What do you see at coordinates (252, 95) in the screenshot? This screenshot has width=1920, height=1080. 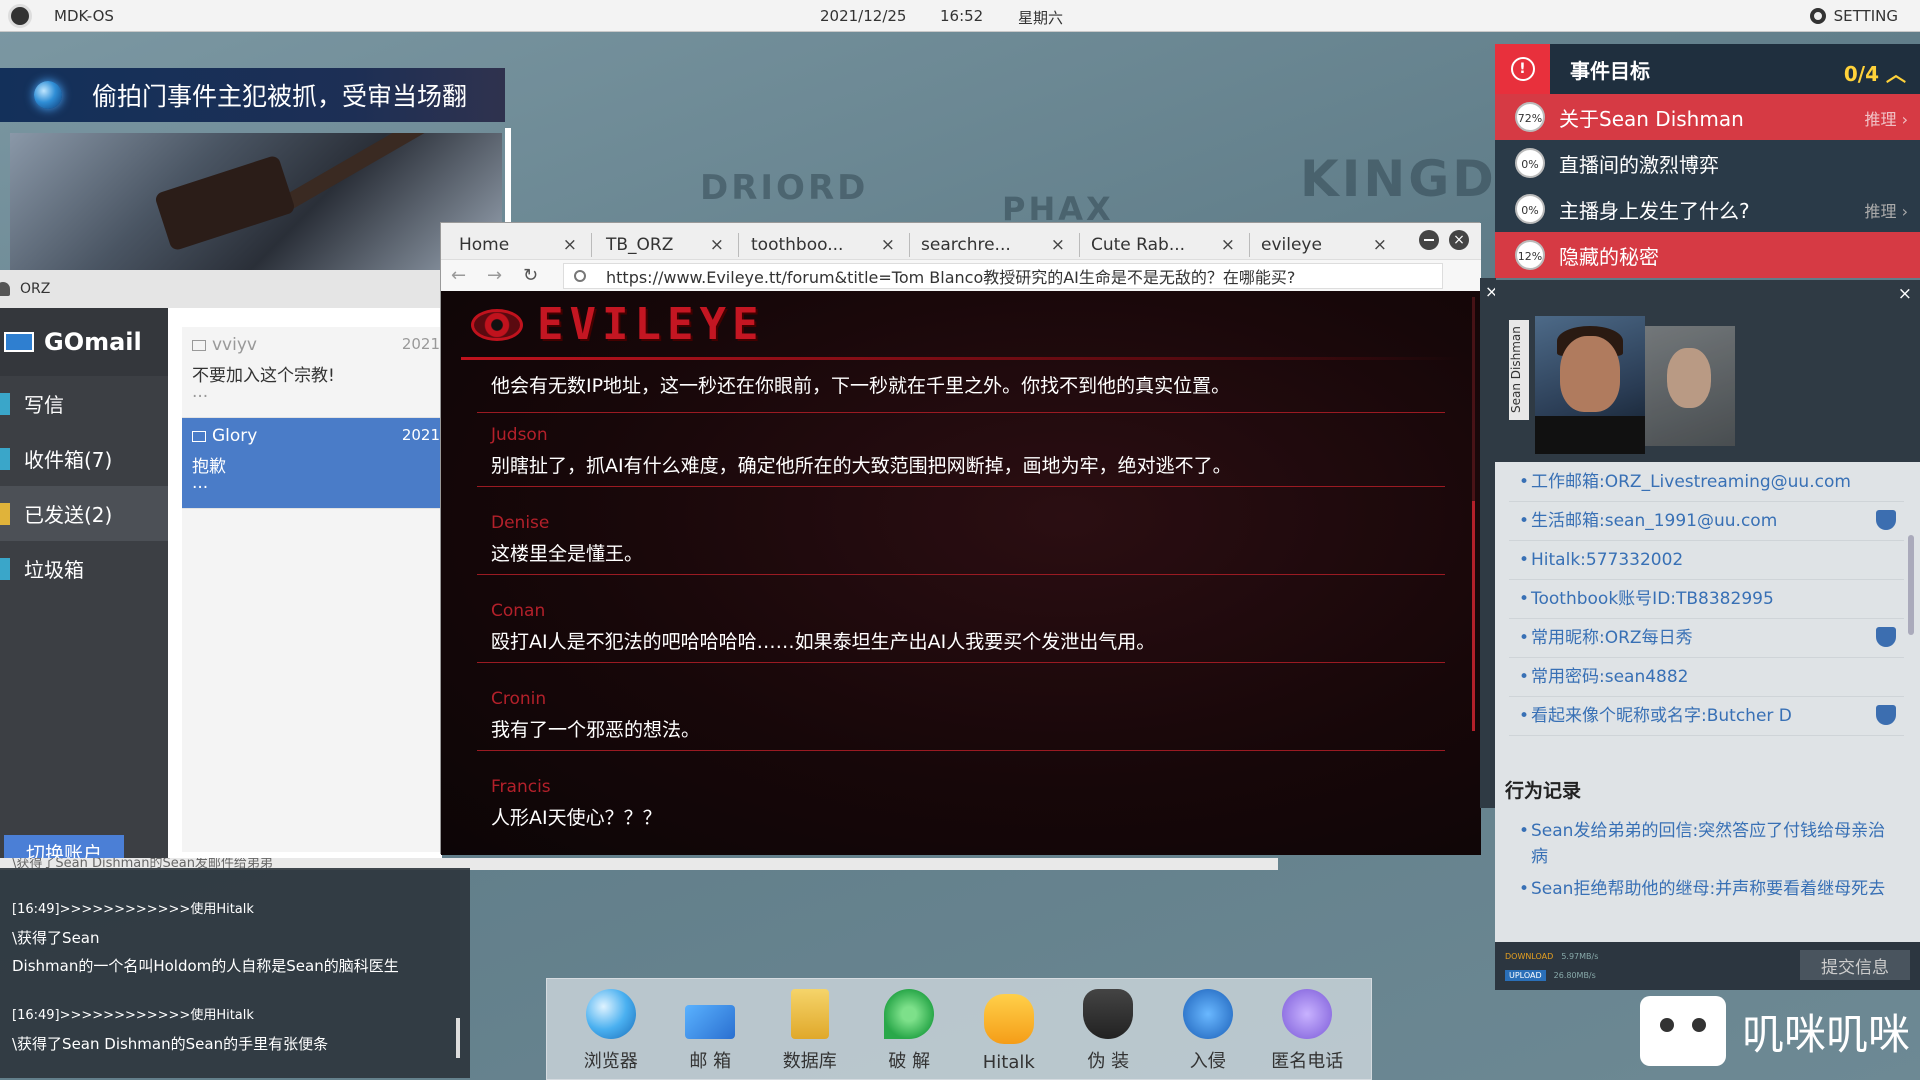 I see `news-banner: 偷拍门事件主犯被抓，受审当场翻` at bounding box center [252, 95].